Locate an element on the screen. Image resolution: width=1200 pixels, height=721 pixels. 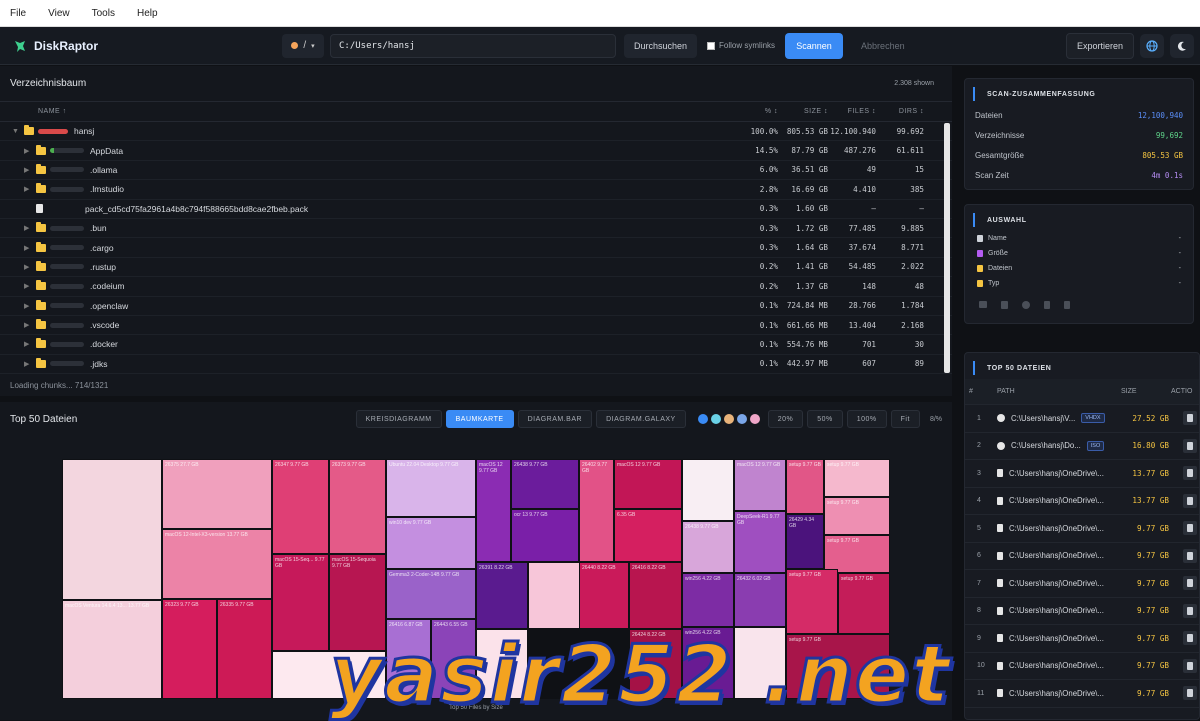
treemap-cell: win10 dev 9.77 GB is located at coordinates (431, 543).